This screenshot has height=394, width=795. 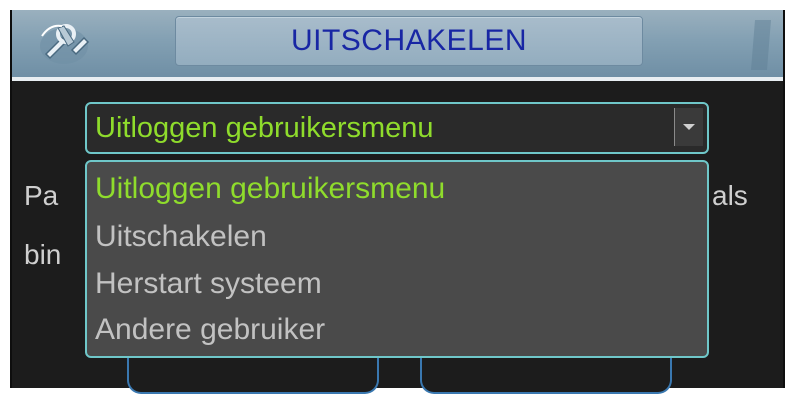 What do you see at coordinates (181, 237) in the screenshot?
I see `dropdown-option-shutdown: Uitschakelen` at bounding box center [181, 237].